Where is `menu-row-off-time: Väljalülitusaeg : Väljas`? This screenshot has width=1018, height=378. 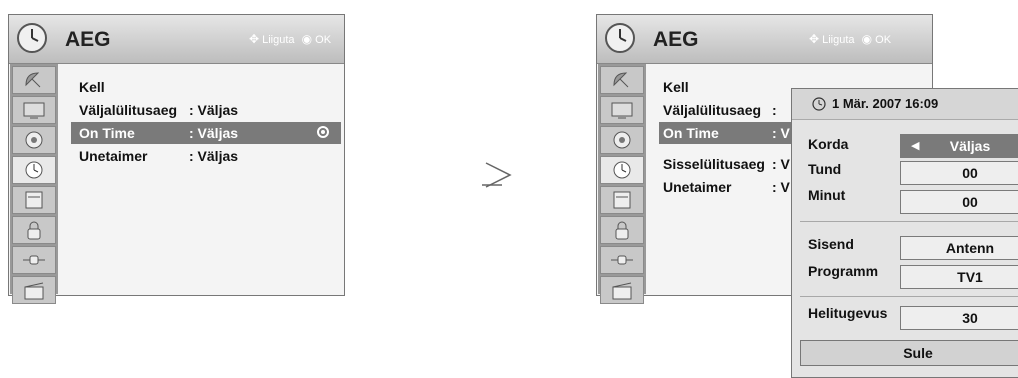 menu-row-off-time: Väljalülitusaeg : Väljas is located at coordinates (206, 110).